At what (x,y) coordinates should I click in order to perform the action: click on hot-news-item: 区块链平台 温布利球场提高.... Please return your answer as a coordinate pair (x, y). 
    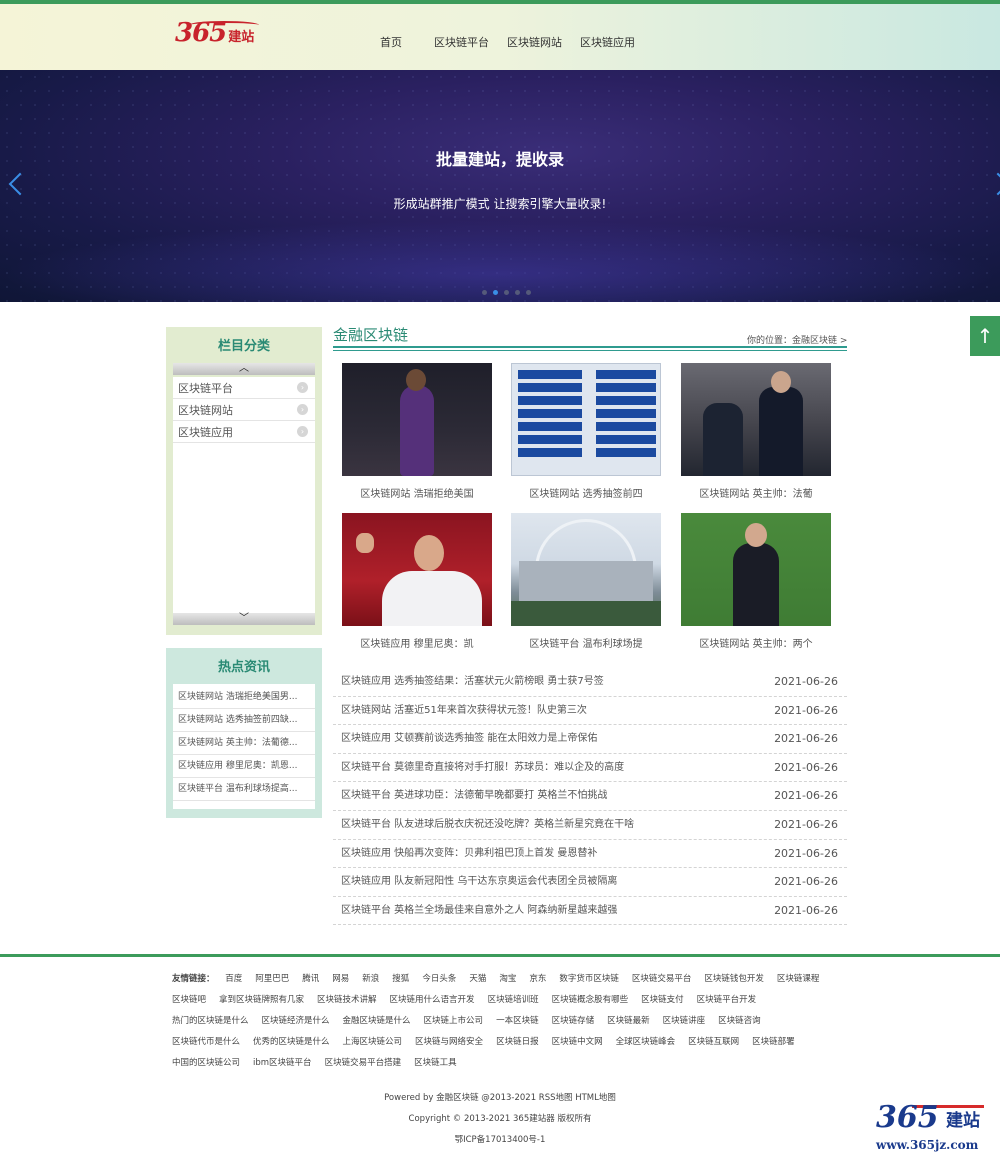
    Looking at the image, I should click on (244, 789).